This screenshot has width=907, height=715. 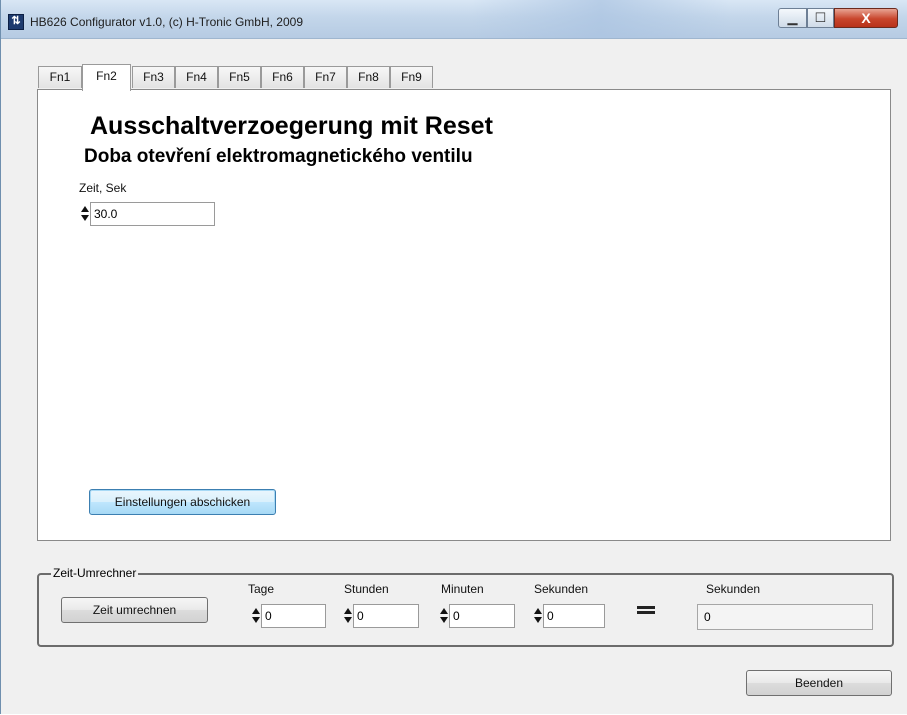 What do you see at coordinates (239, 77) in the screenshot?
I see `tab-fn5: Fn5` at bounding box center [239, 77].